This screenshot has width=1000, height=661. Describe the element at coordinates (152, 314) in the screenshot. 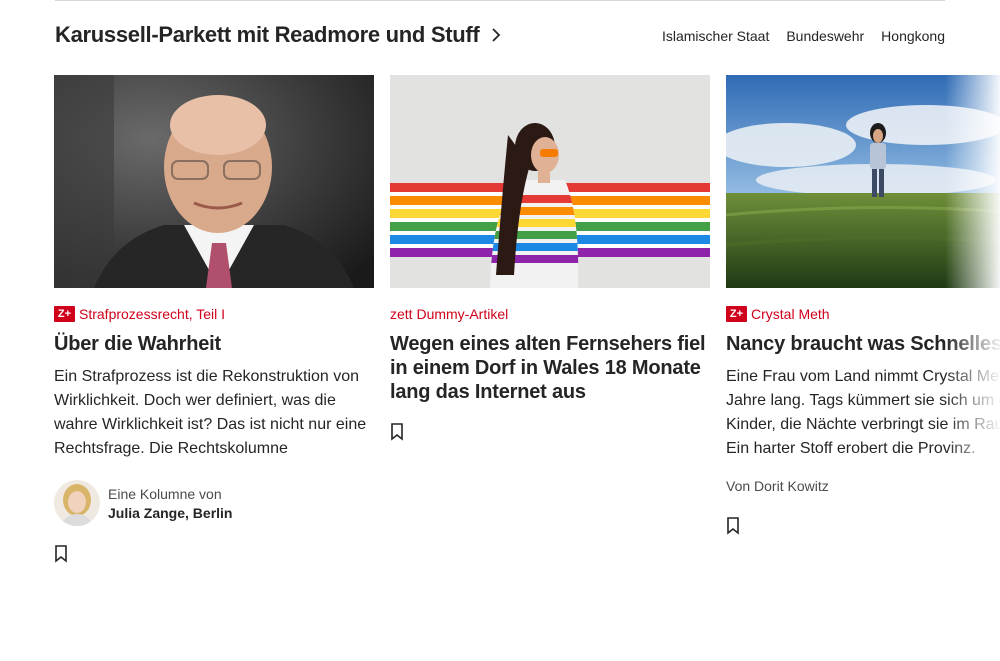

I see `article-kicker: Strafprozessrecht, Teil I` at that location.